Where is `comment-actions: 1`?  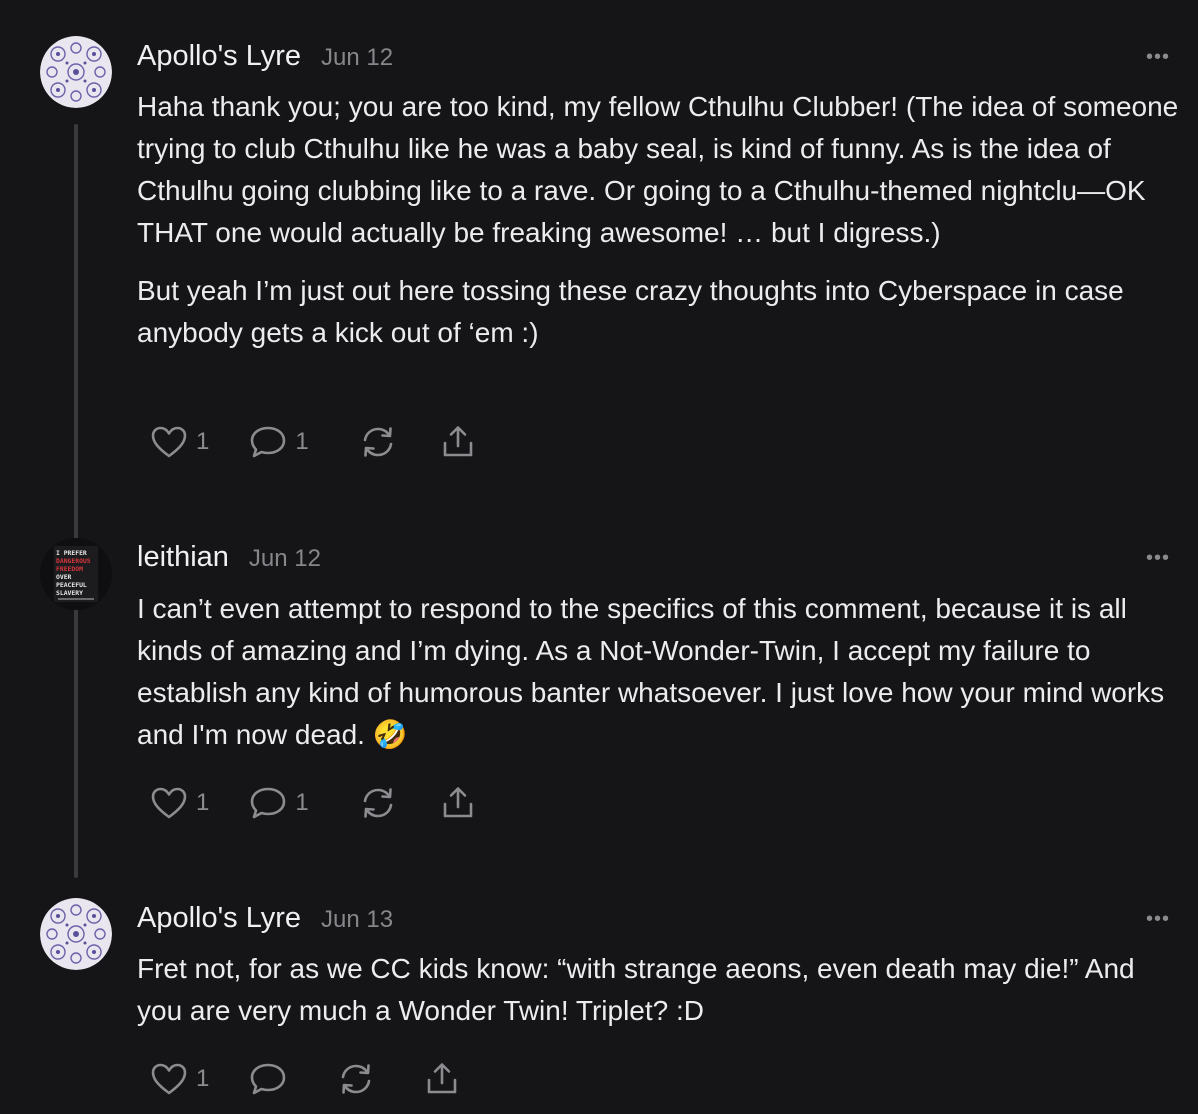 comment-actions: 1 is located at coordinates (304, 1079).